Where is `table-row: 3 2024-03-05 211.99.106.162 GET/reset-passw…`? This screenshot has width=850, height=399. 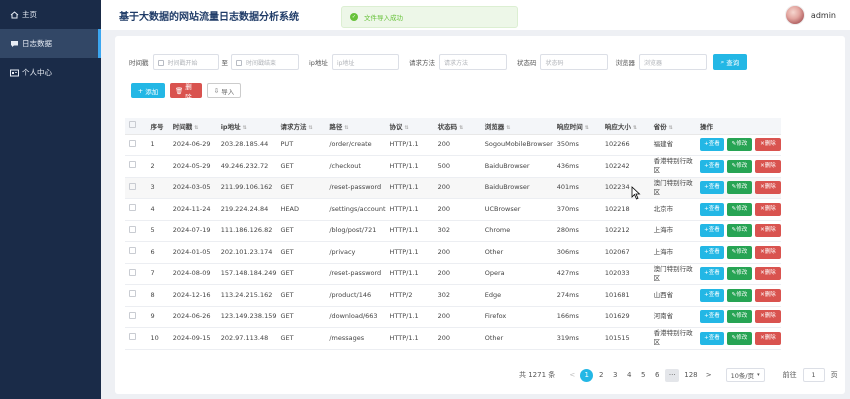 table-row: 3 2024-03-05 211.99.106.162 GET/reset-passw… is located at coordinates (453, 188).